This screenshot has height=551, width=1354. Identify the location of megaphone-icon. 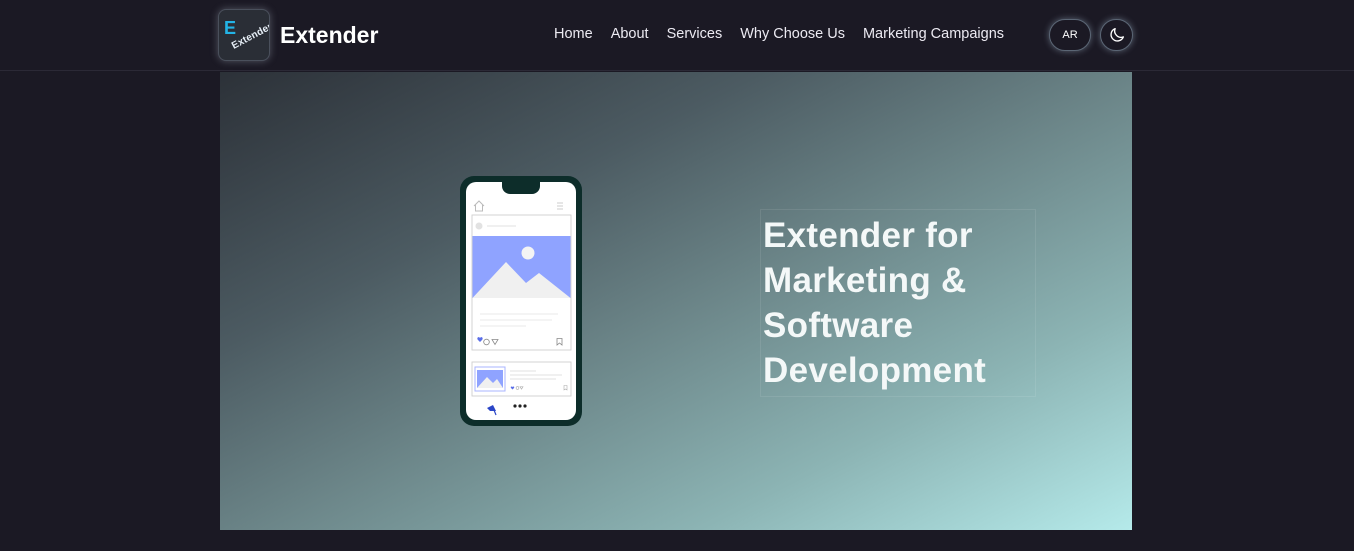
(492, 410).